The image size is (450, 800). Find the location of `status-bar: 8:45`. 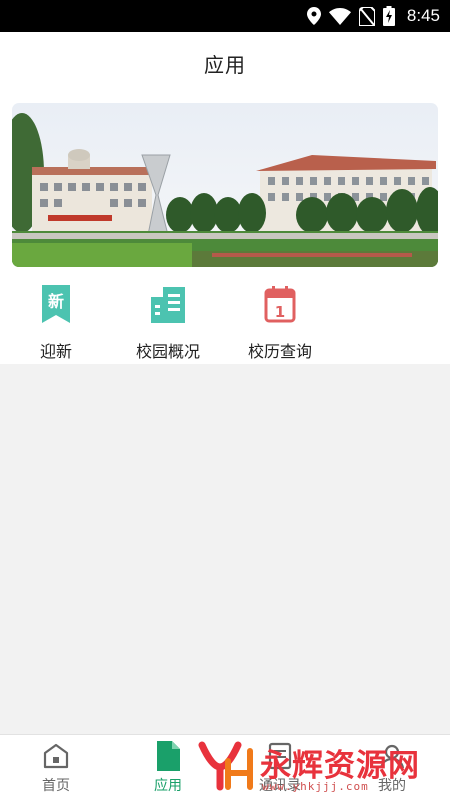

status-bar: 8:45 is located at coordinates (225, 16).